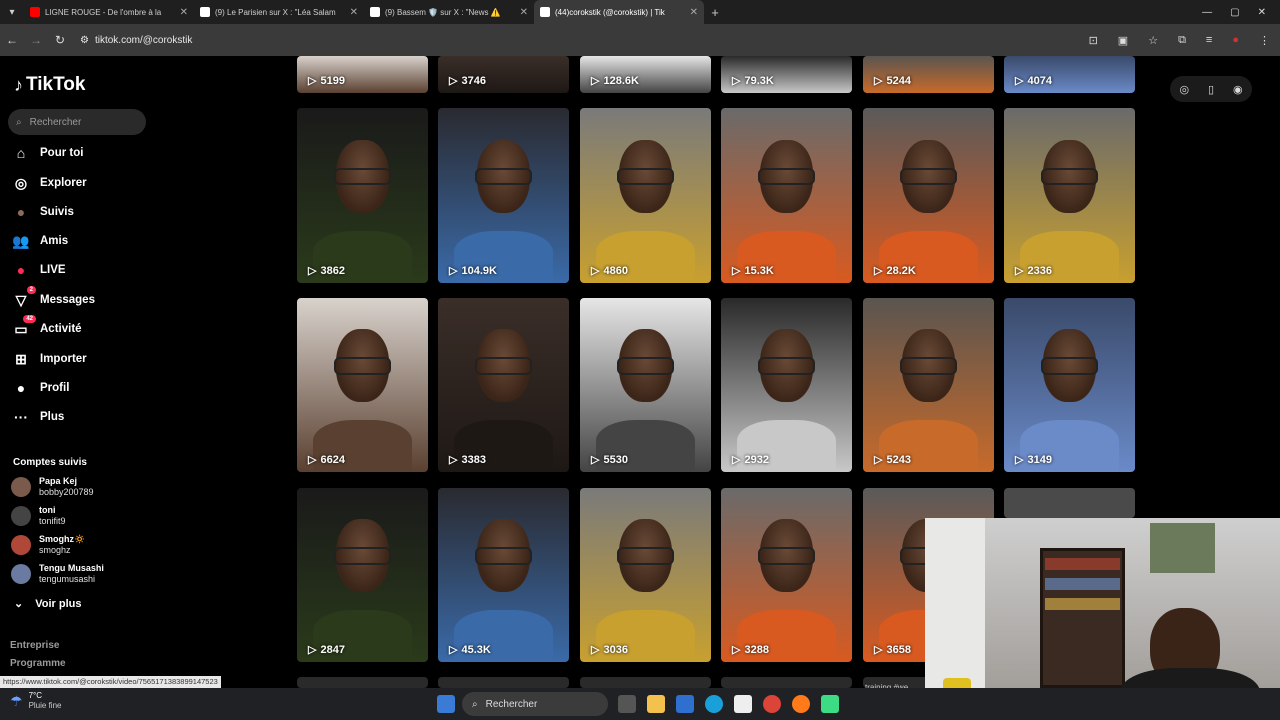 The width and height of the screenshot is (1280, 720). What do you see at coordinates (1209, 40) in the screenshot?
I see `media-control-icon: ≡` at bounding box center [1209, 40].